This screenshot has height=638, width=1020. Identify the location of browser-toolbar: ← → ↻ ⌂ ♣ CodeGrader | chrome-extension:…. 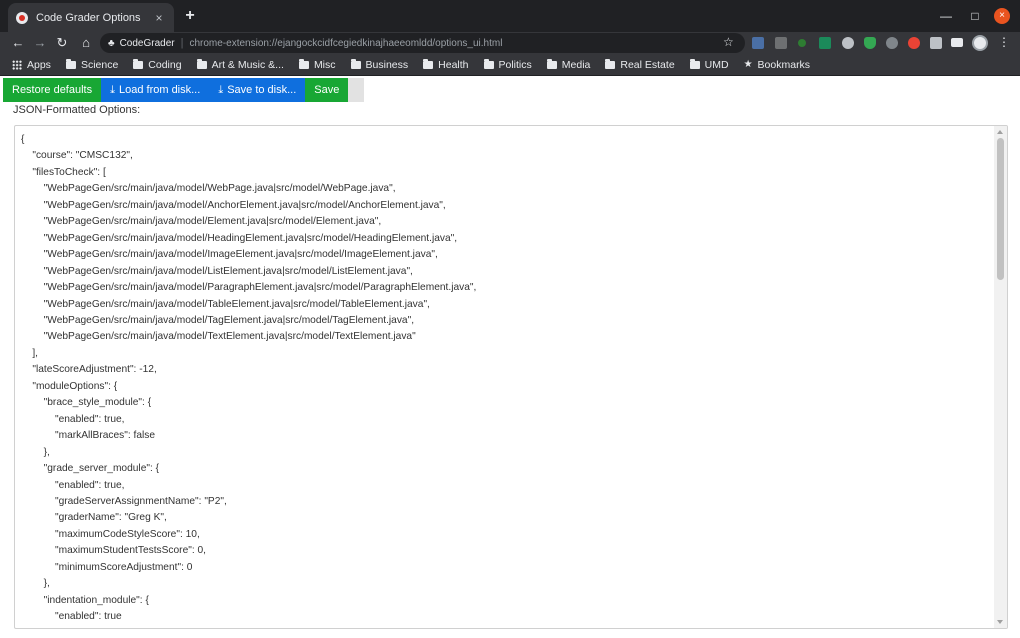
(510, 43).